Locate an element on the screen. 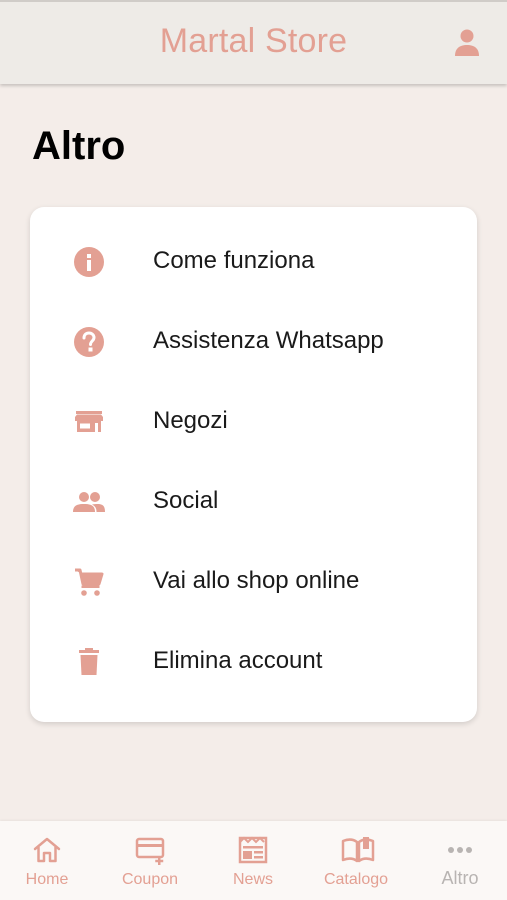  bottom-nav: Home Coupon News Catalogo Altro is located at coordinates (253, 860).